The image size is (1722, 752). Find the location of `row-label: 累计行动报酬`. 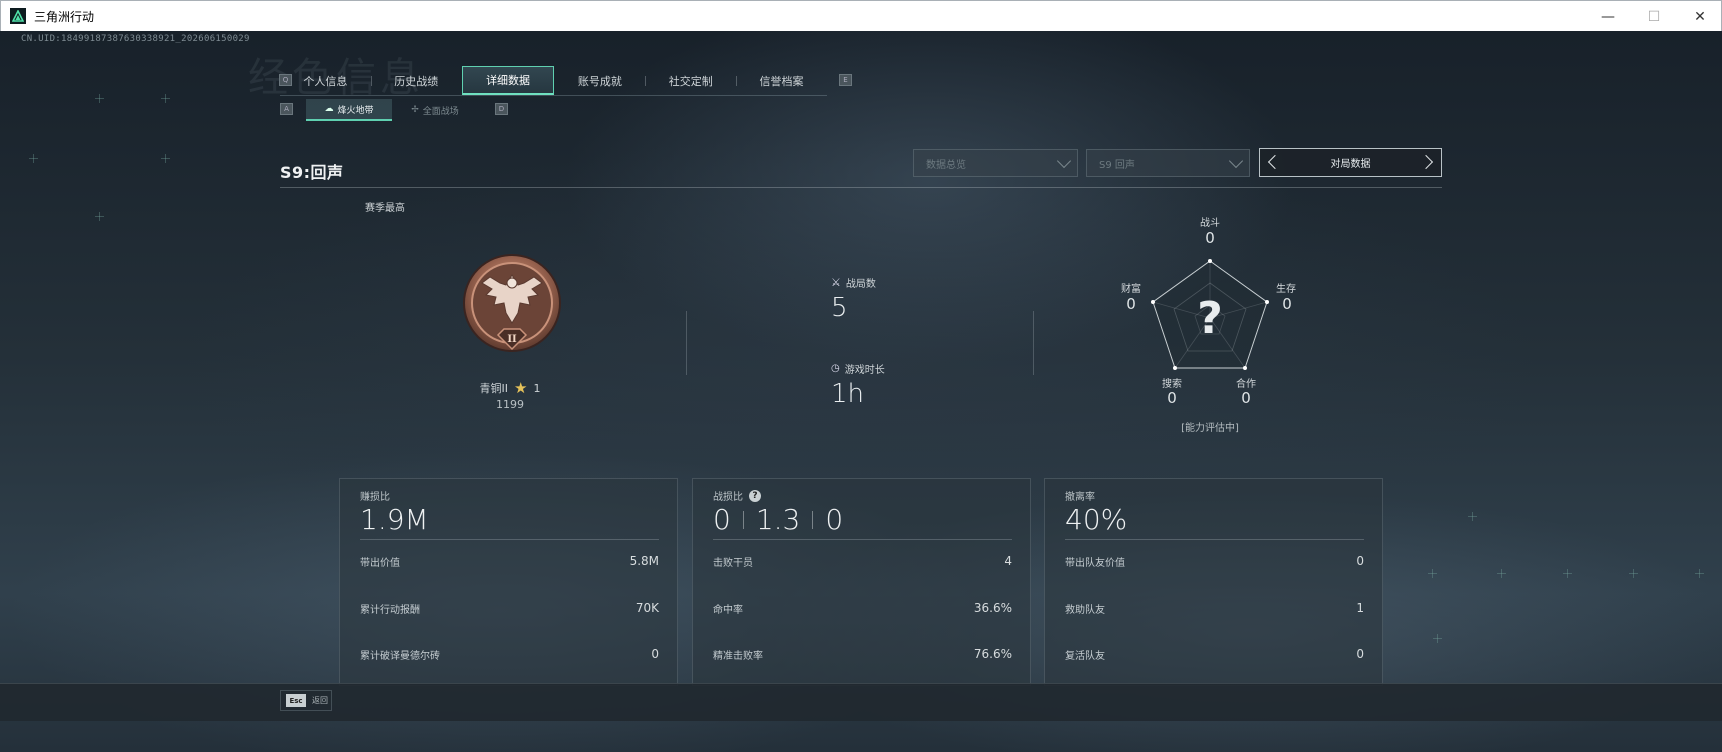

row-label: 累计行动报酬 is located at coordinates (390, 610).